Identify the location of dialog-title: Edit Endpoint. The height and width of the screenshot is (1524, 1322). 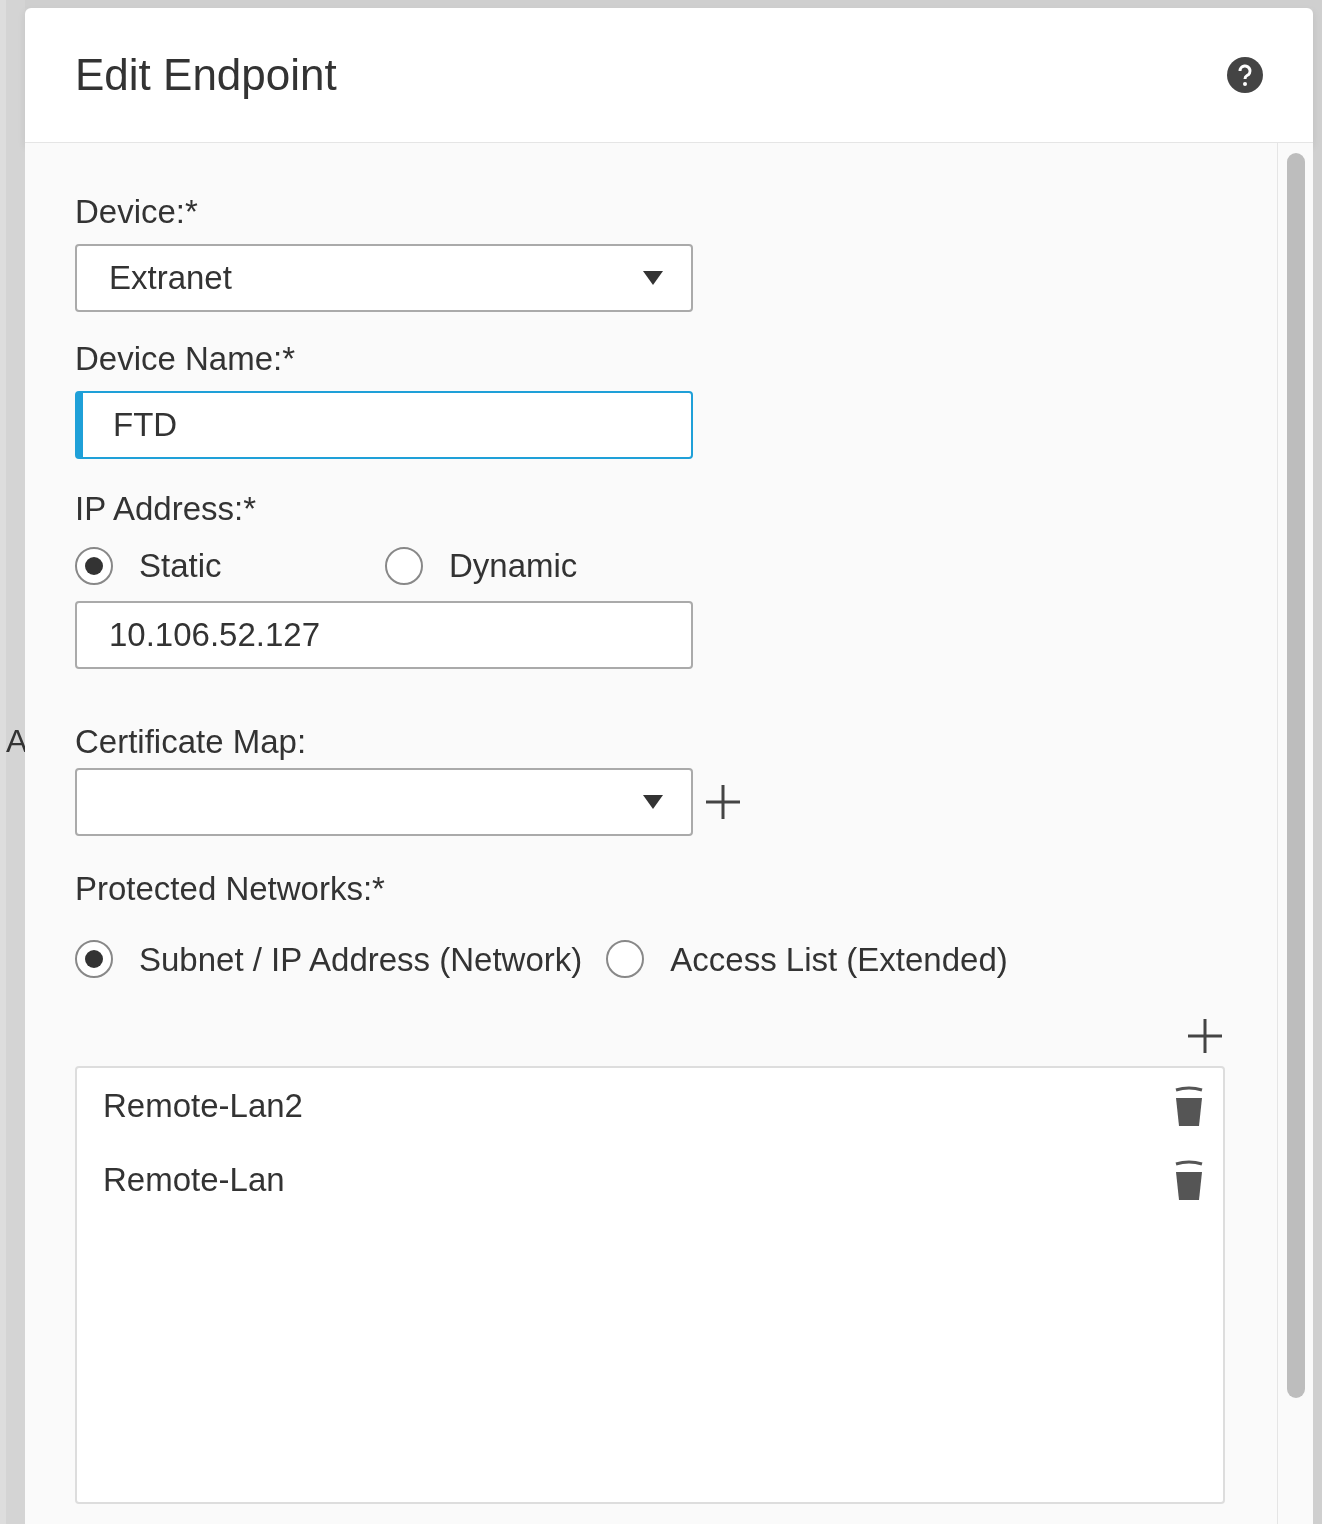
(206, 75).